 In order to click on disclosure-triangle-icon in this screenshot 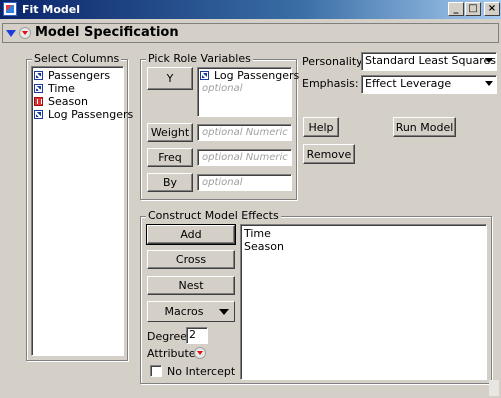, I will do `click(11, 33)`.